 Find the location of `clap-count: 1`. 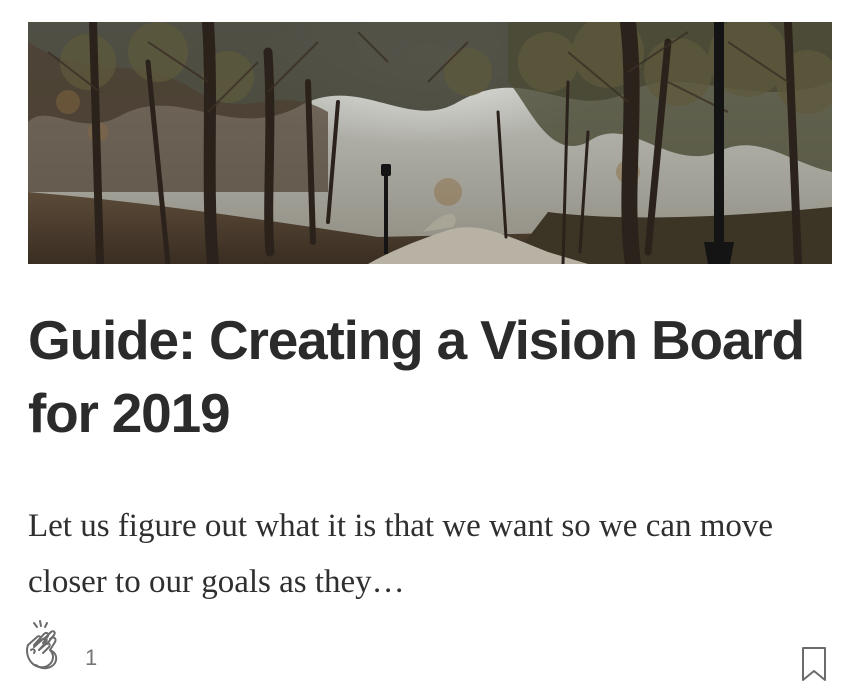

clap-count: 1 is located at coordinates (91, 658).